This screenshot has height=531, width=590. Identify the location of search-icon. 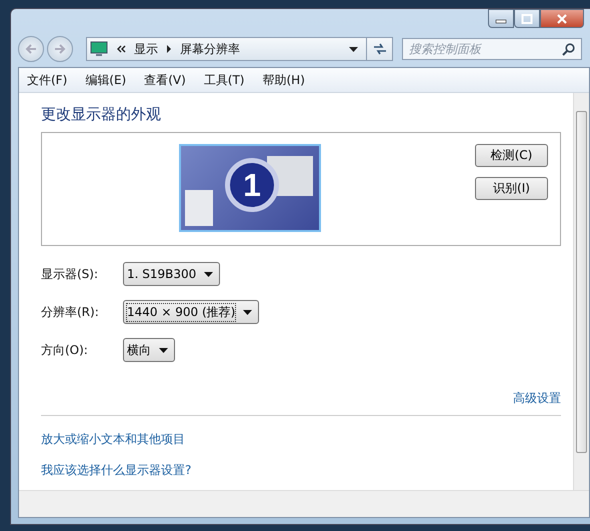
(568, 49).